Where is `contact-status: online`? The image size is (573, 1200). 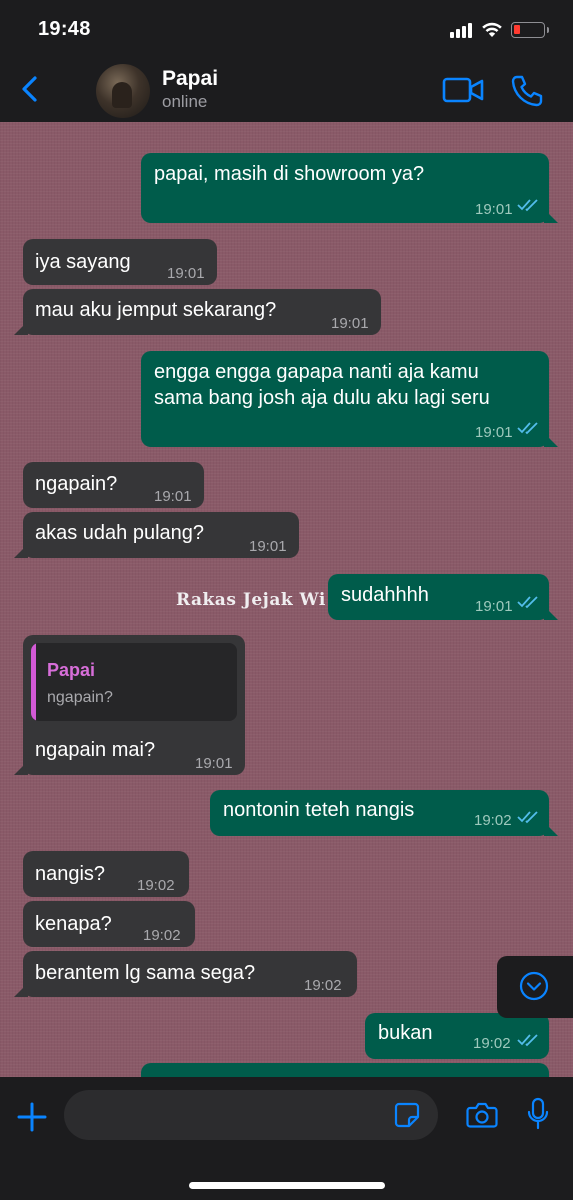
contact-status: online is located at coordinates (185, 101).